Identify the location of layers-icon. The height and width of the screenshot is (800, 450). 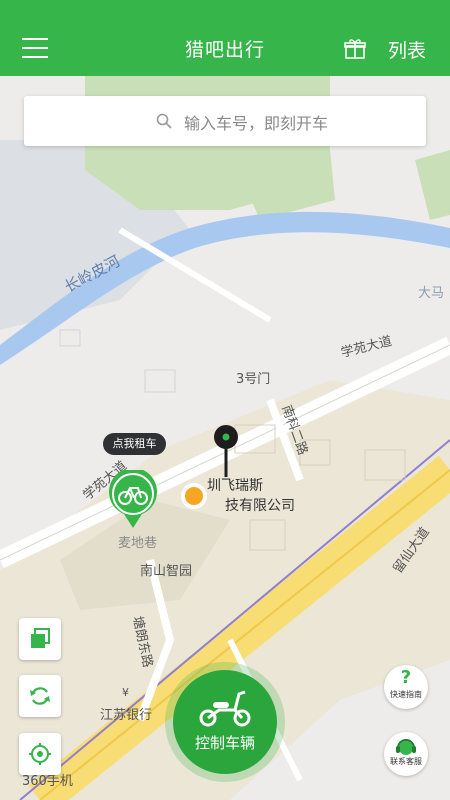
(40, 638).